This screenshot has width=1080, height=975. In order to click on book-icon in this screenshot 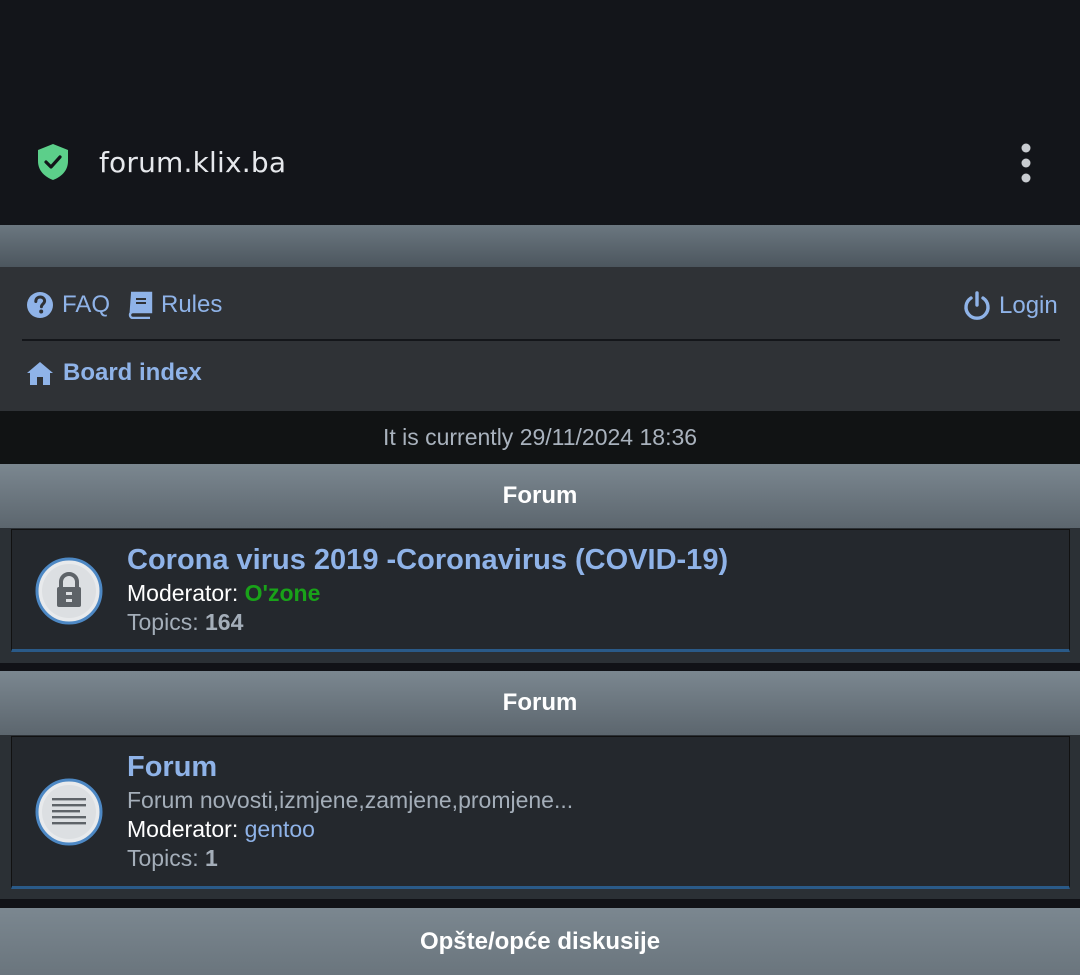, I will do `click(140, 305)`.